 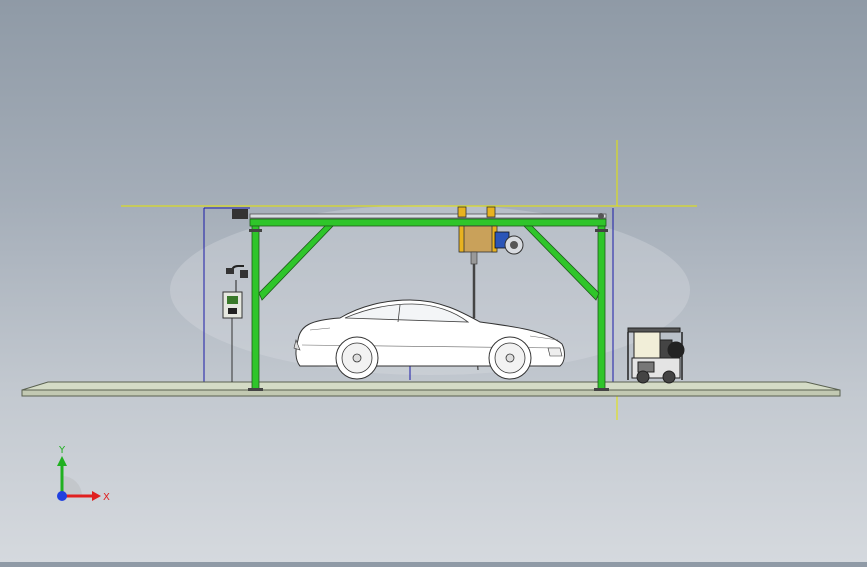 What do you see at coordinates (62, 496) in the screenshot?
I see `z-axis-dot` at bounding box center [62, 496].